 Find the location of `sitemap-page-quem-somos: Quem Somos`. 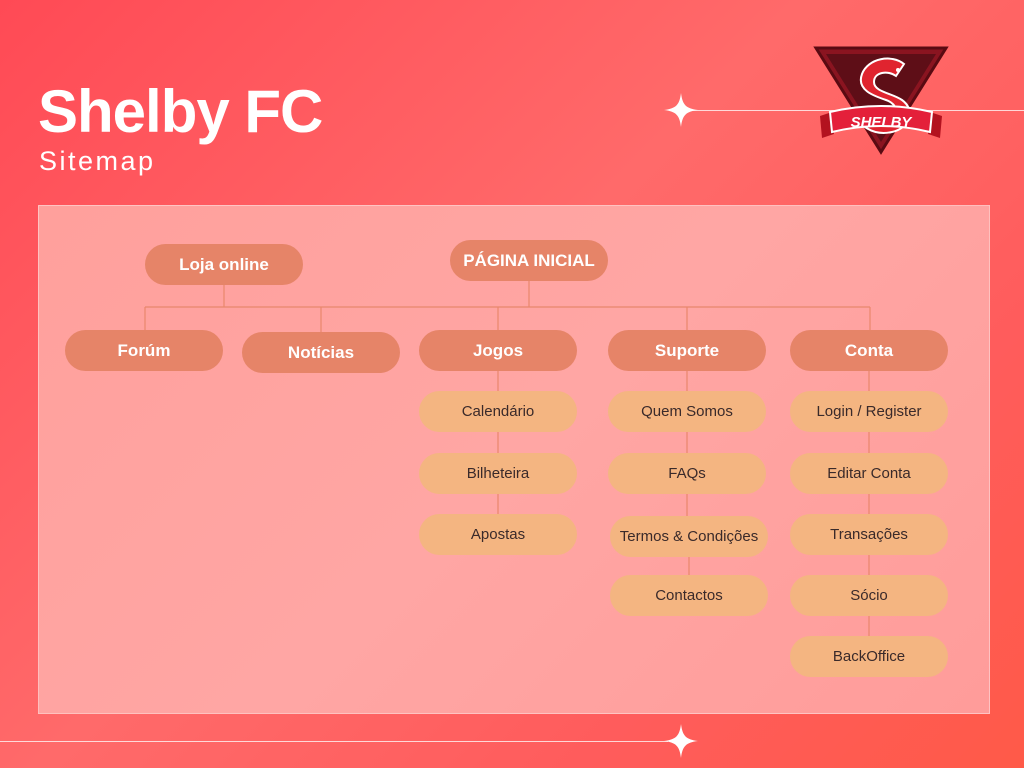

sitemap-page-quem-somos: Quem Somos is located at coordinates (687, 411).